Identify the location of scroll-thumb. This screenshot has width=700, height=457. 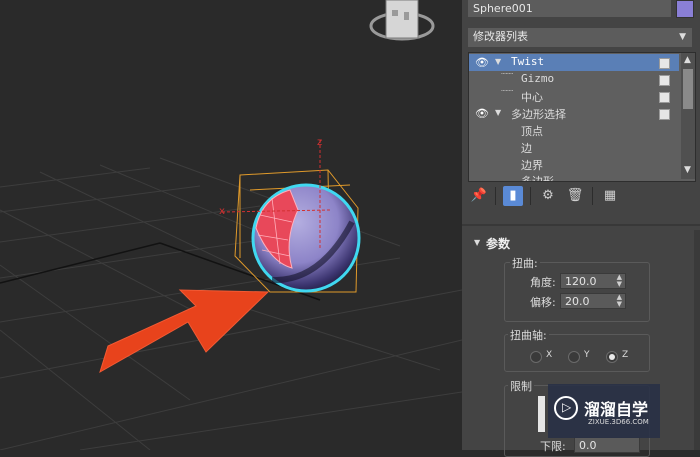
(688, 89).